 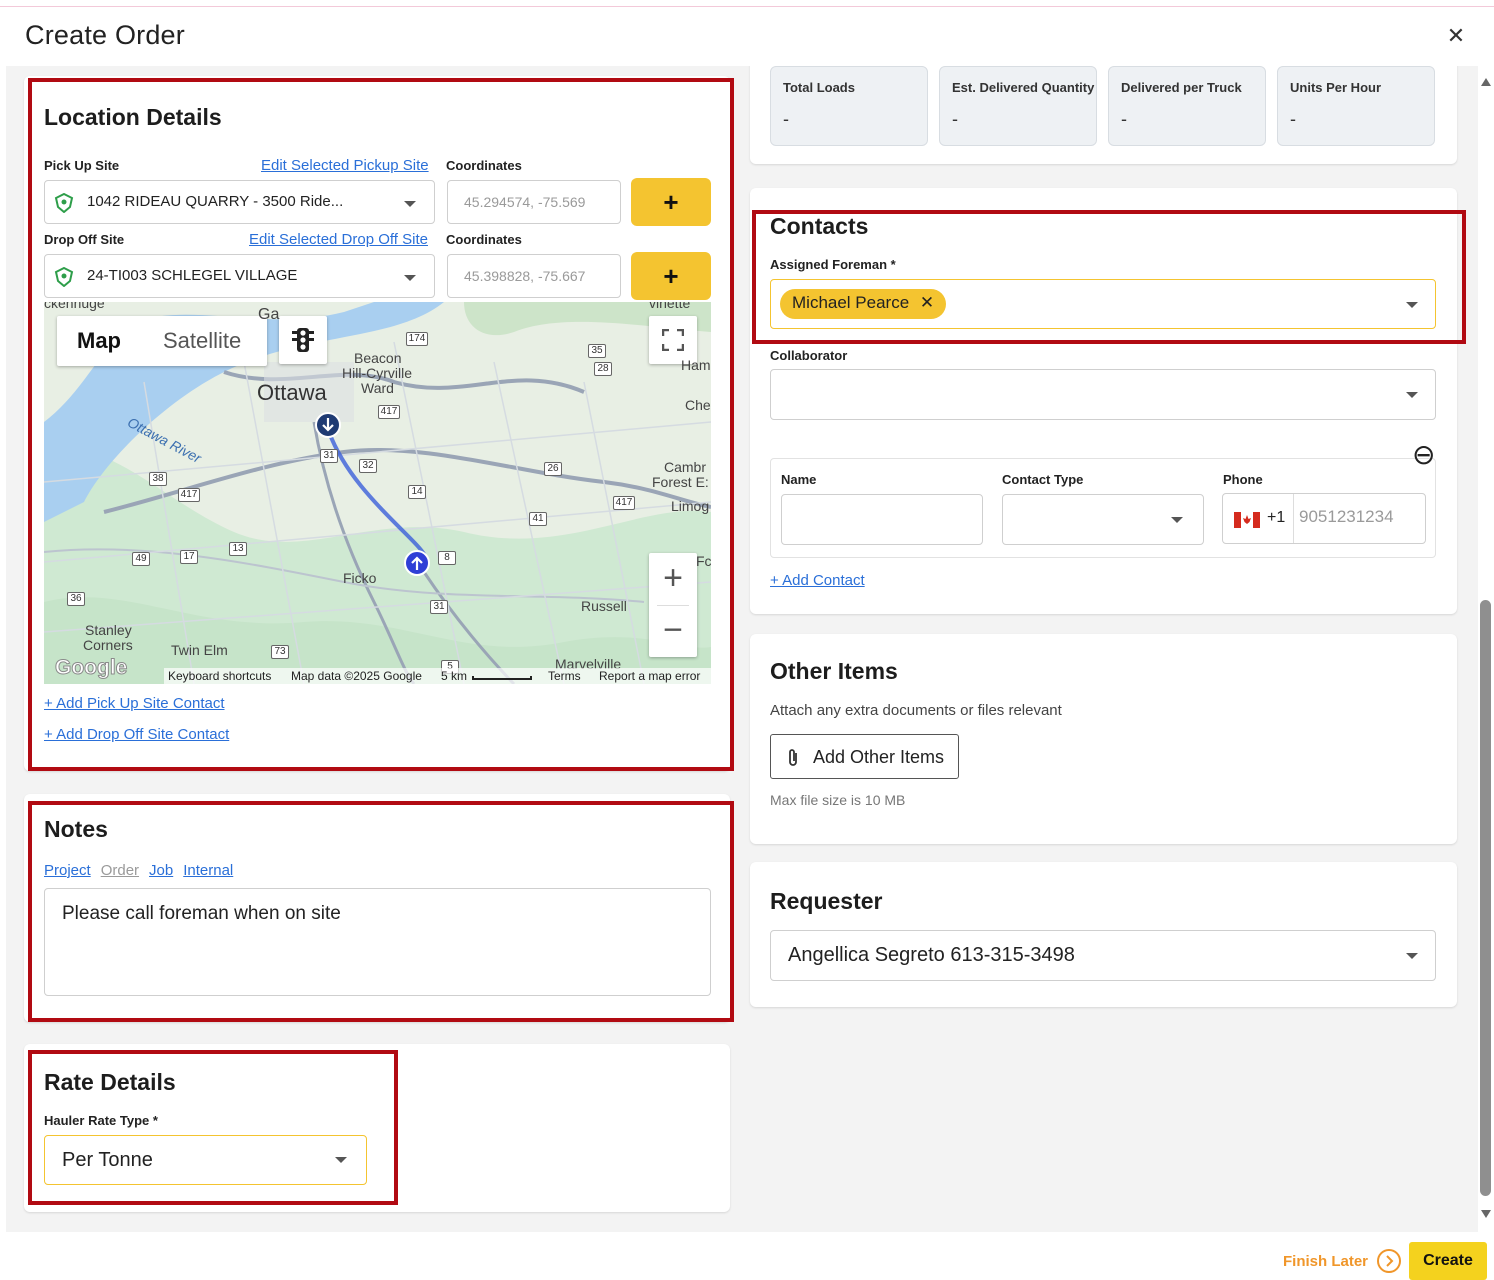 I want to click on create-button: Create, so click(x=1448, y=1261).